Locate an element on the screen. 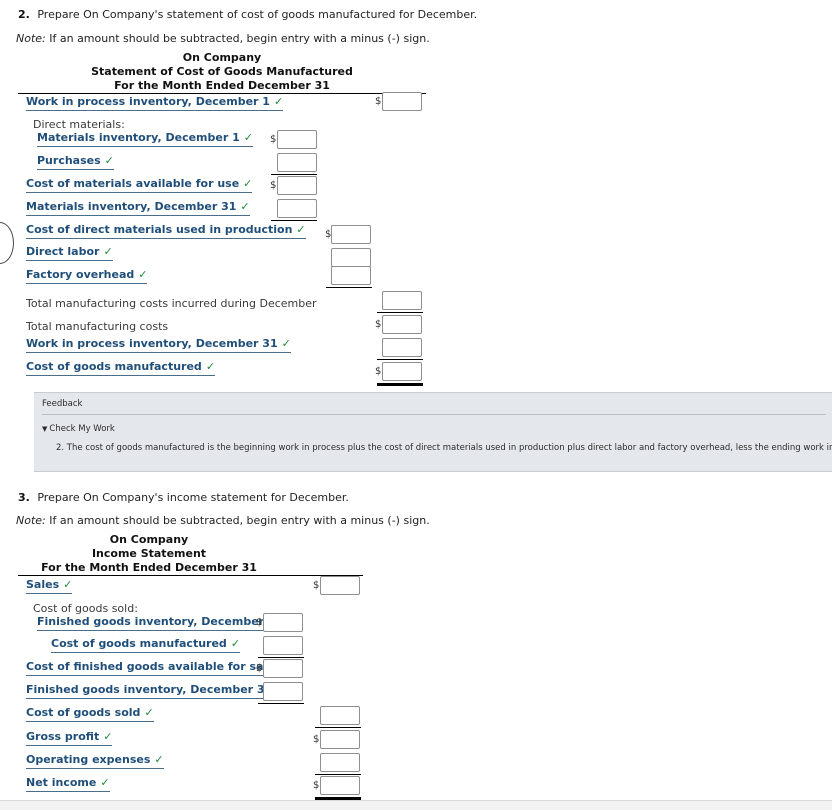  input-net-income is located at coordinates (340, 785).